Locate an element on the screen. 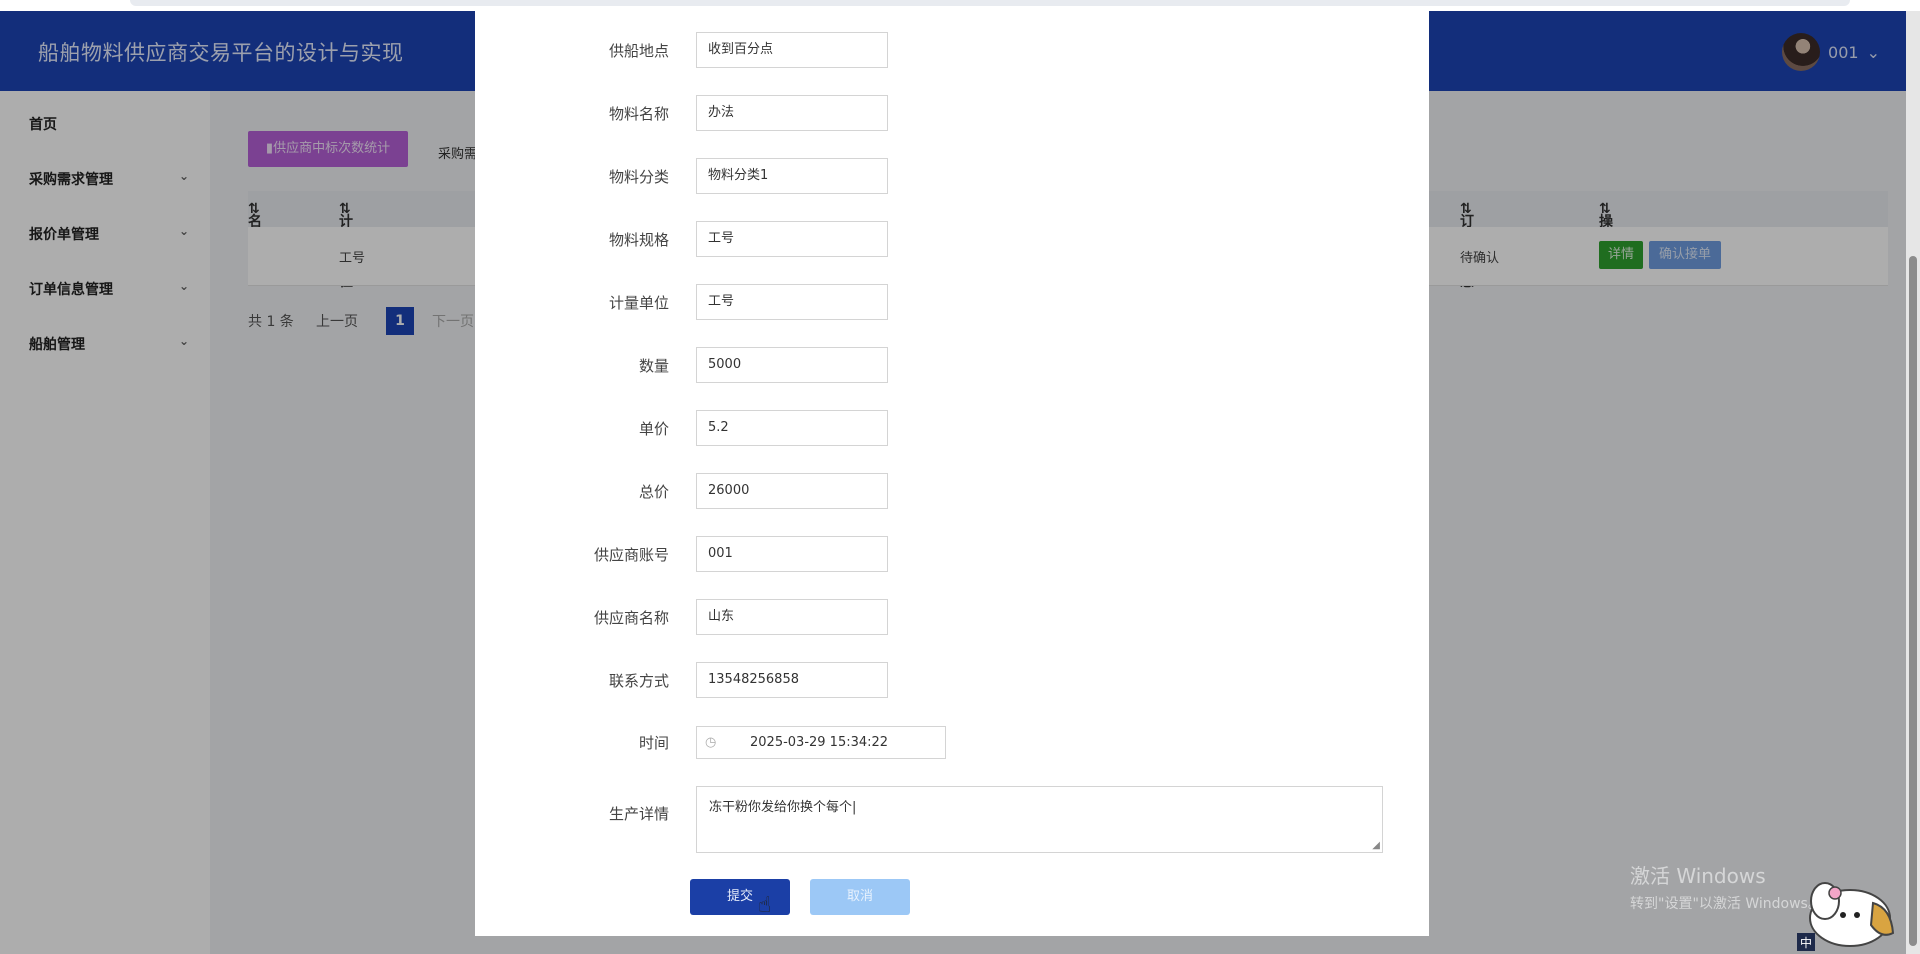  form-row-production-detail: 生产详情 冻干粉你发给你换个每个| ◢ is located at coordinates (952, 819).